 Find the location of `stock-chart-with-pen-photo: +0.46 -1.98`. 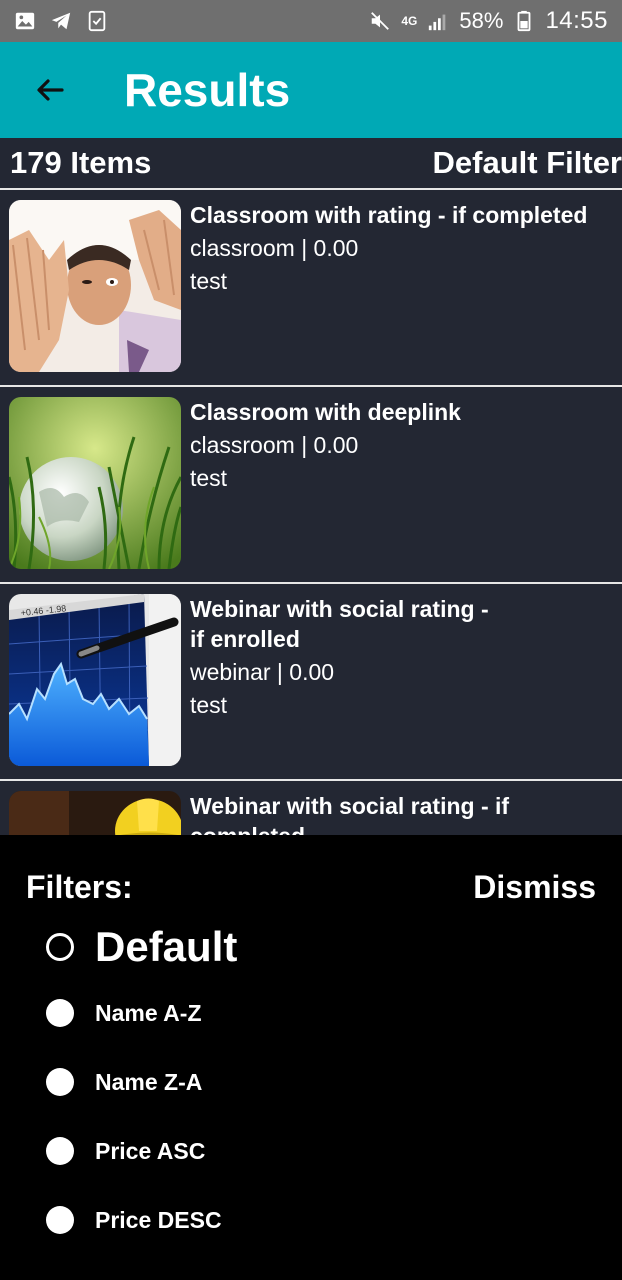

stock-chart-with-pen-photo: +0.46 -1.98 is located at coordinates (95, 680).